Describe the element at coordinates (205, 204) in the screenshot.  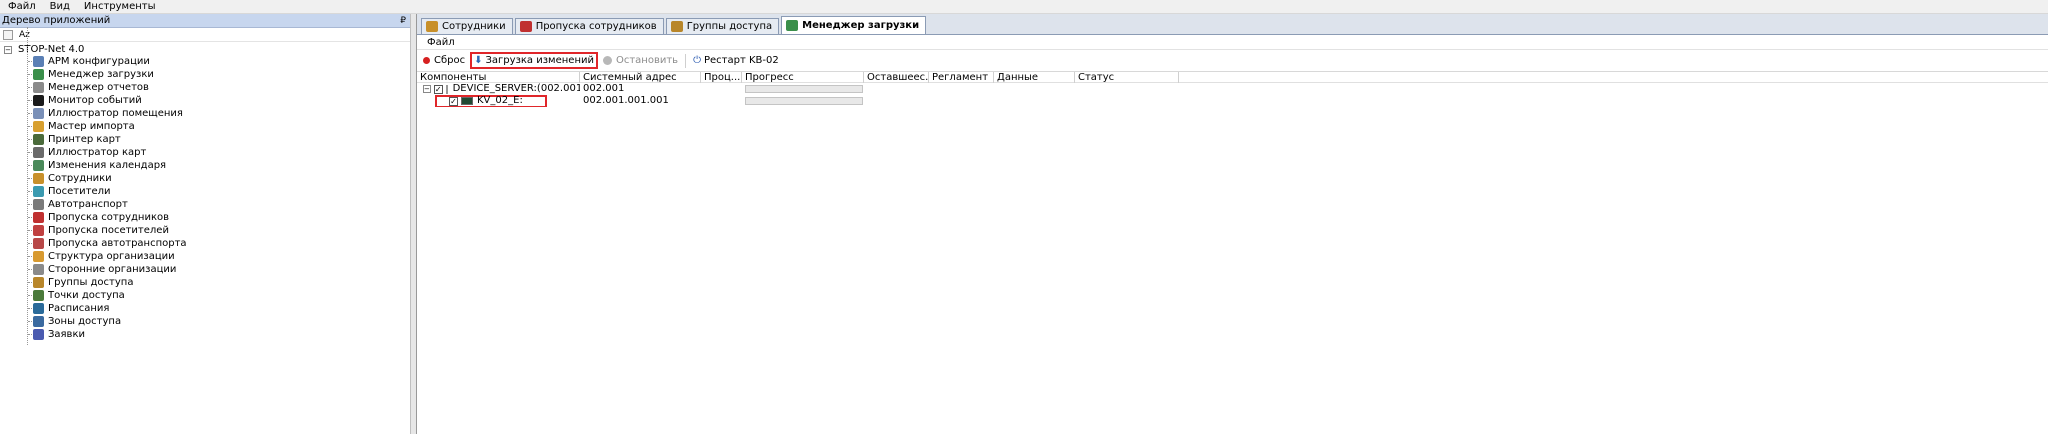
I see `tree-item: Автотранспорт` at that location.